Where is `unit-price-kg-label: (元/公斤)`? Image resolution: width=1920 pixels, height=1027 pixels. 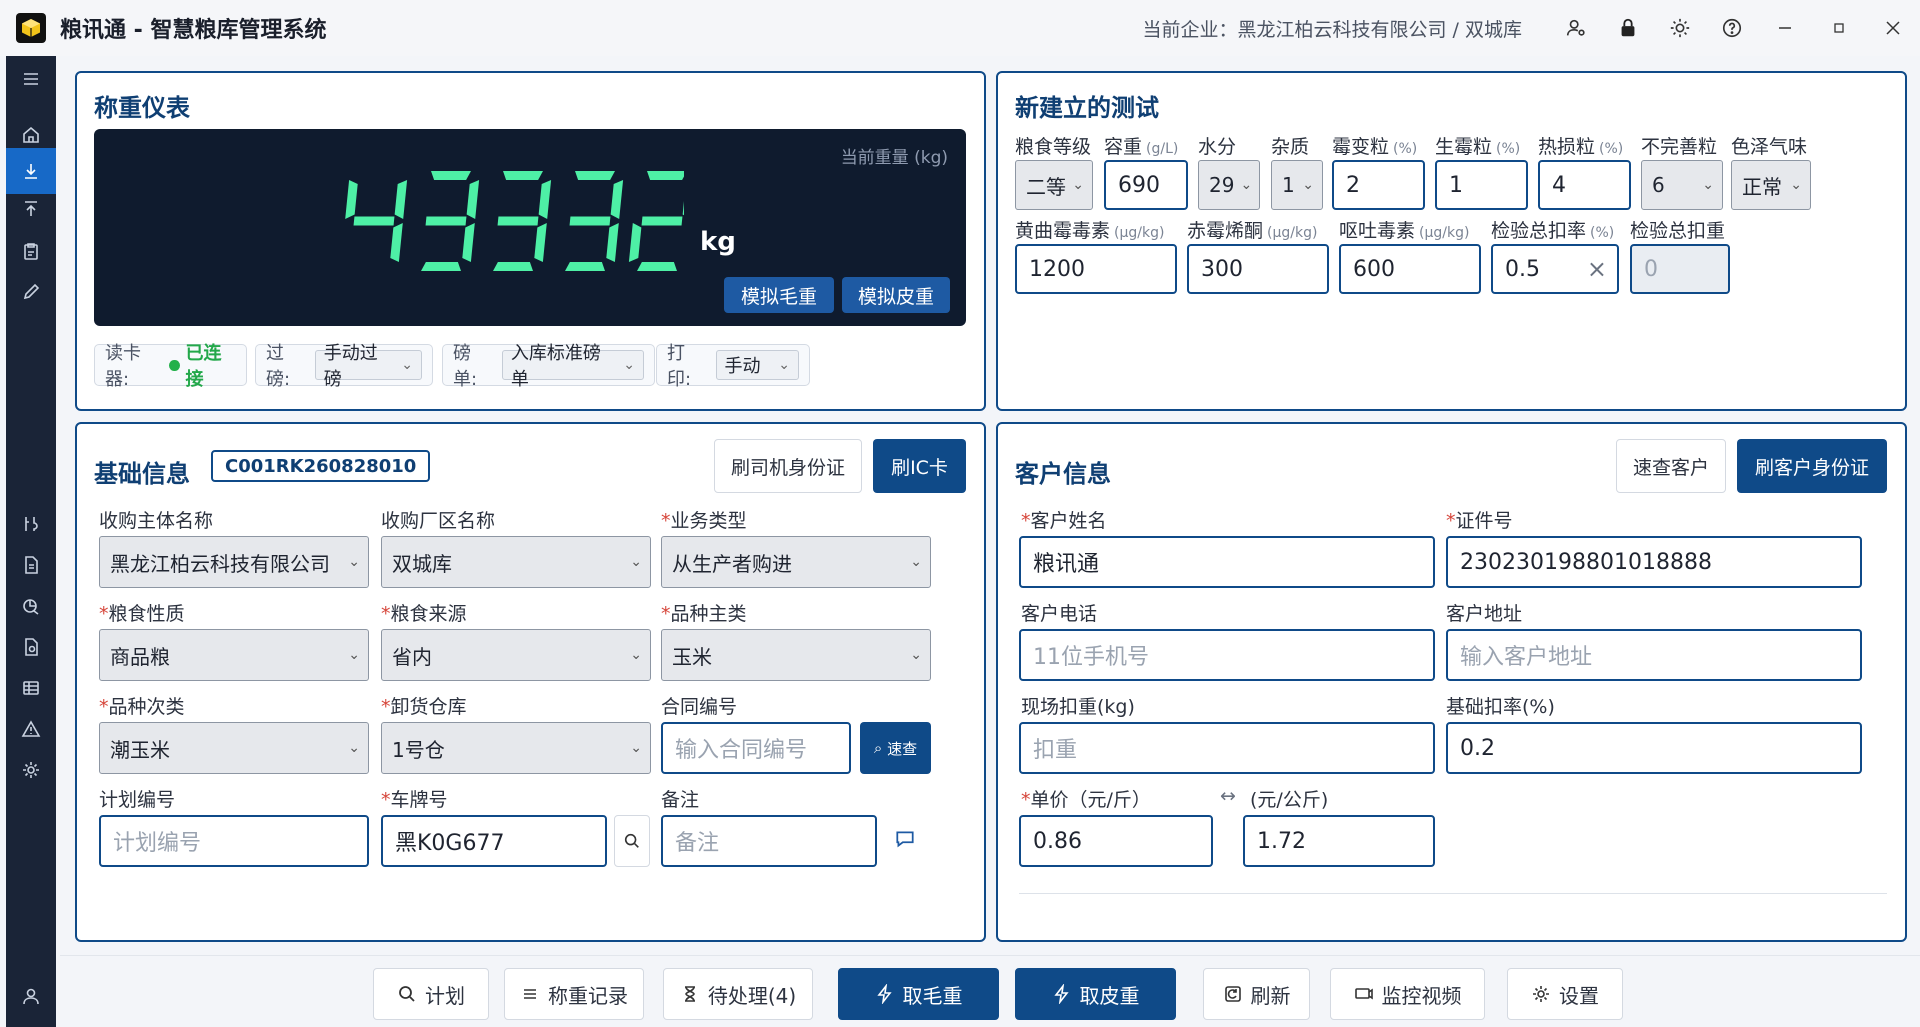
unit-price-kg-label: (元/公斤) is located at coordinates (1289, 800).